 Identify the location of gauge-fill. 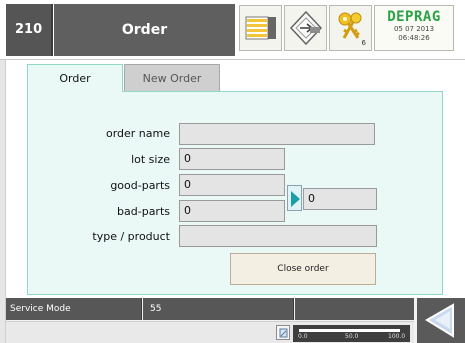
(349, 330).